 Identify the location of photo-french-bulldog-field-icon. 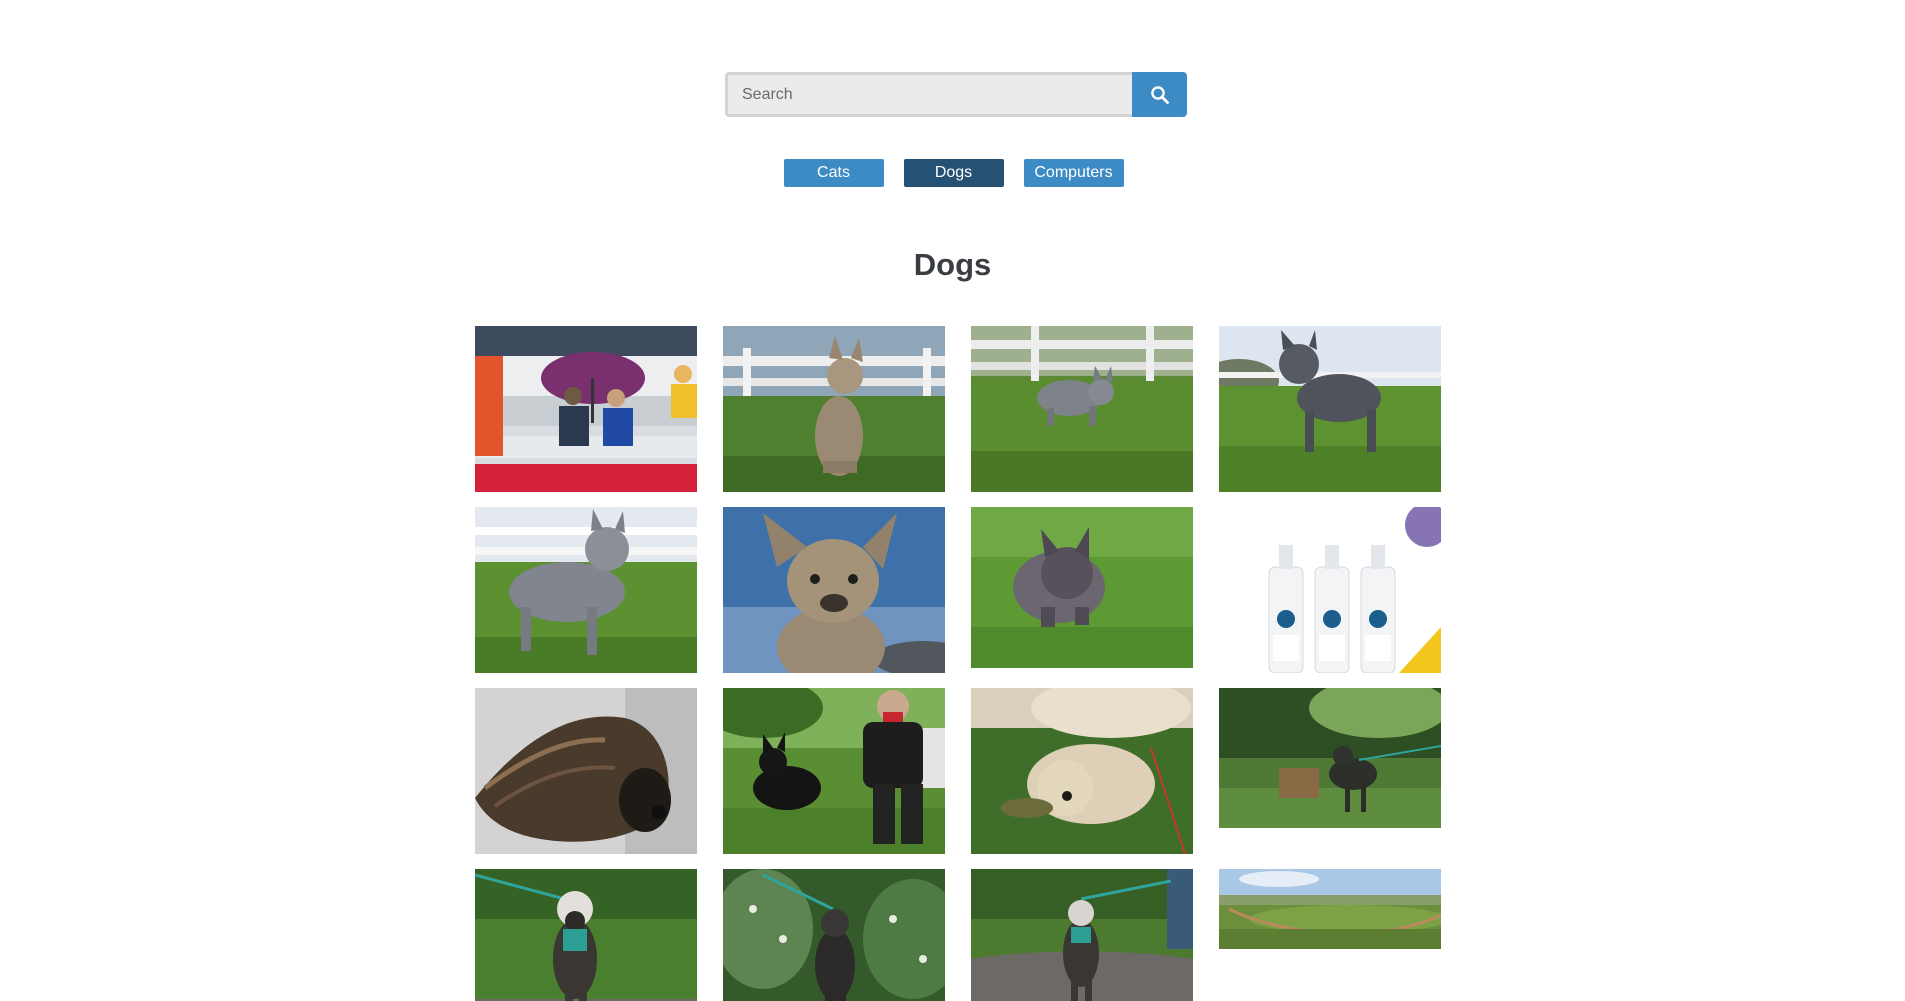
(1082, 409).